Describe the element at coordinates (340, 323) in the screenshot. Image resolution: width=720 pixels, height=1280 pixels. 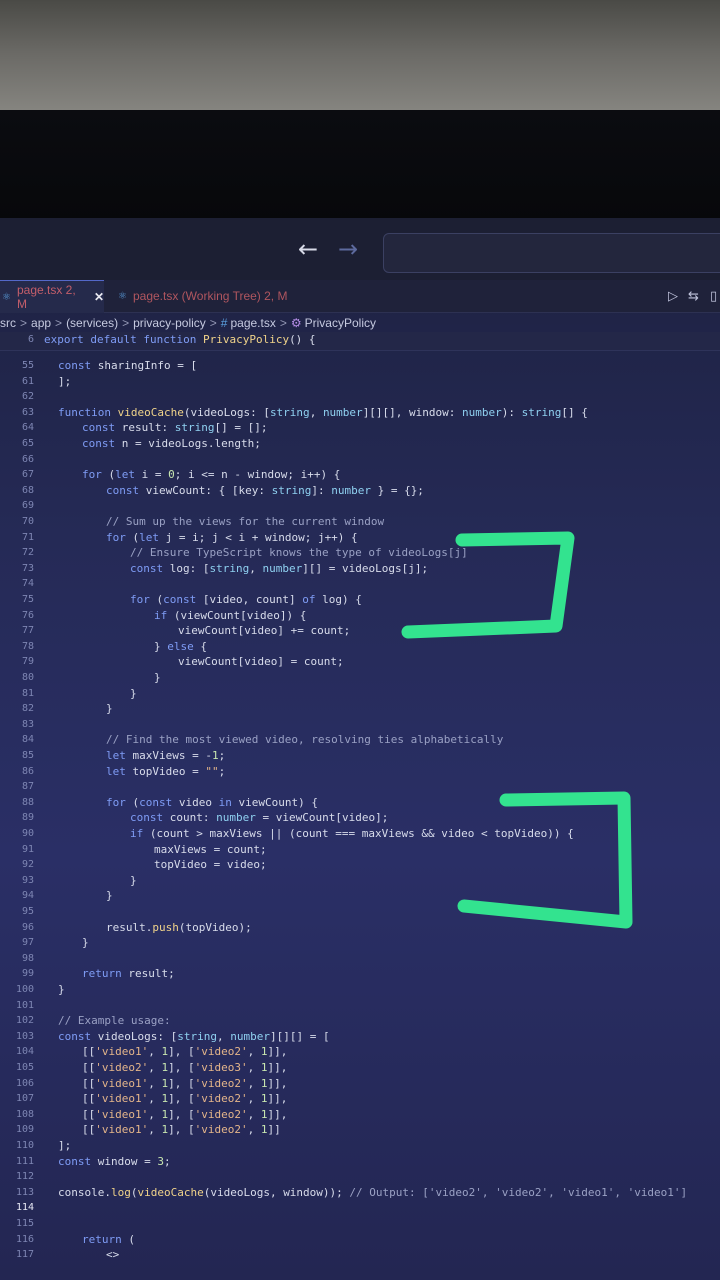
I see `breadcrumb-item: PrivacyPolicy` at that location.